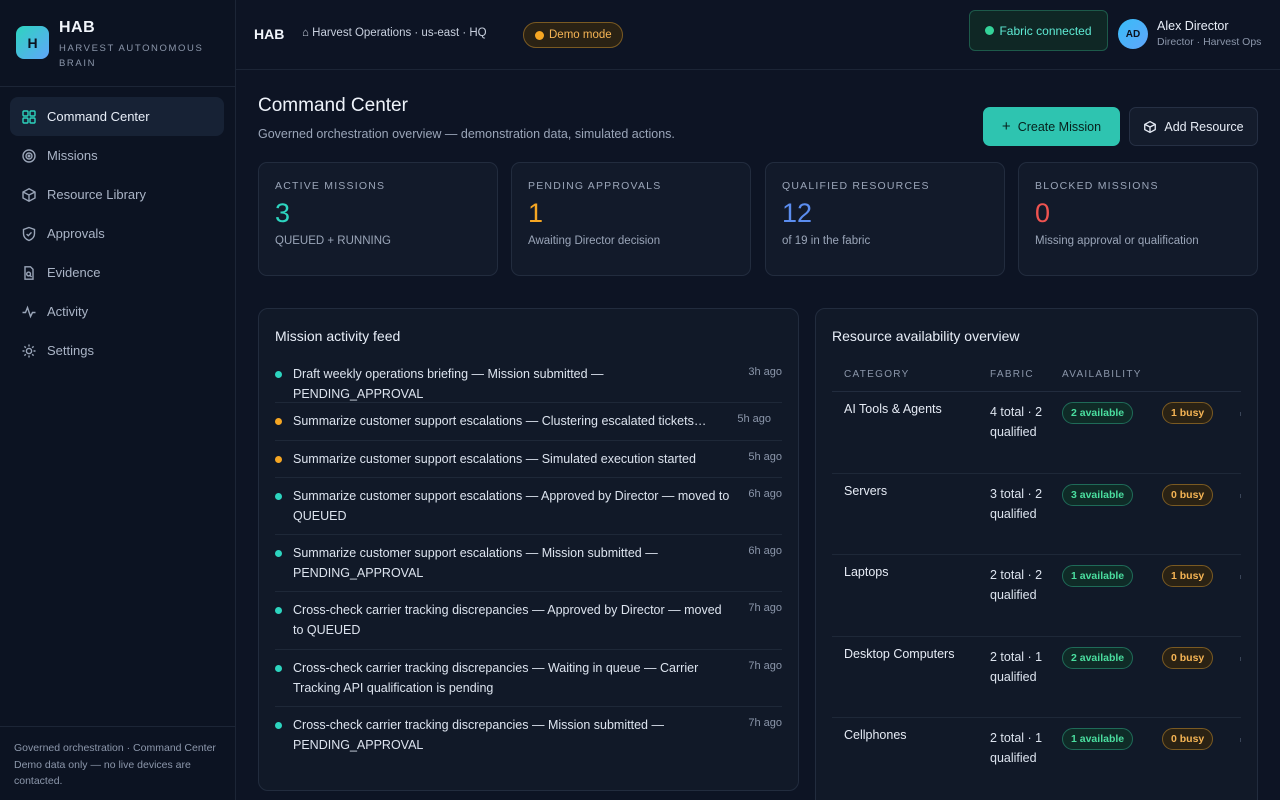  What do you see at coordinates (1102, 374) in the screenshot?
I see `column-header: AVAILABILITY` at bounding box center [1102, 374].